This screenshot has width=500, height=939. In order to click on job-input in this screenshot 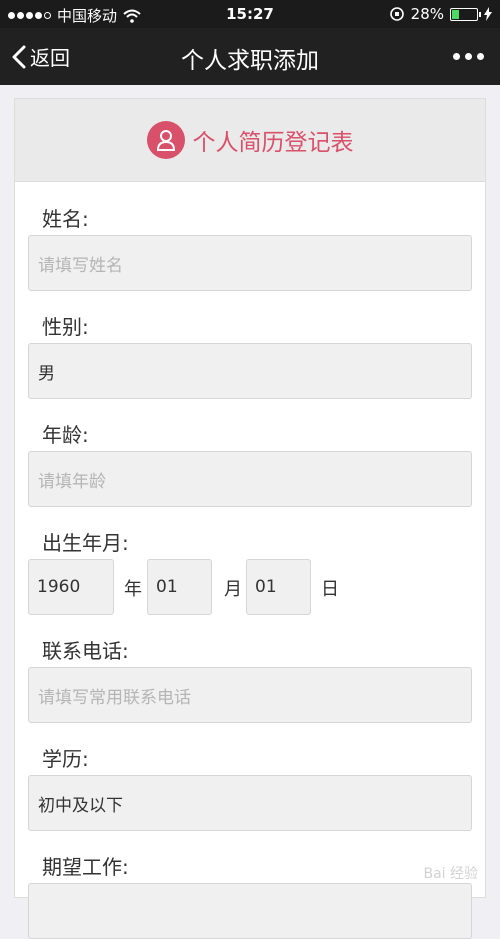, I will do `click(250, 911)`.